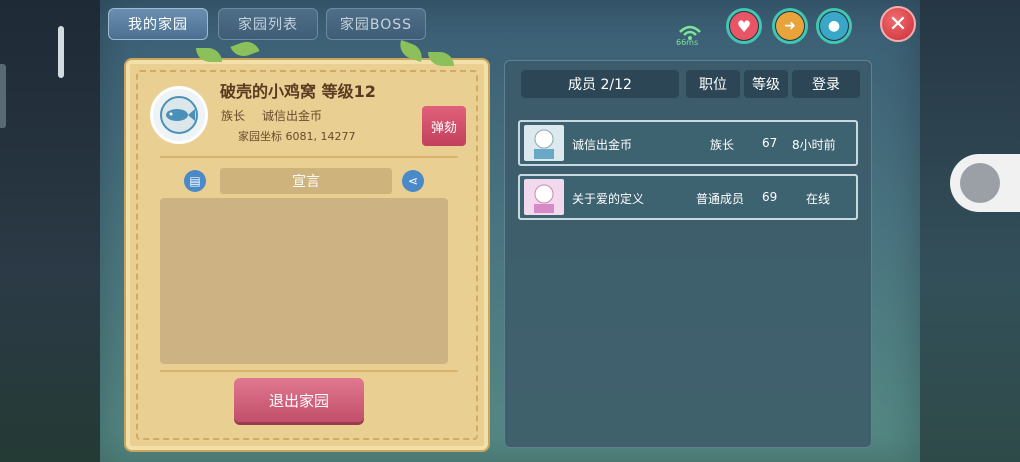  I want to click on member-role: 普通成员, so click(720, 199).